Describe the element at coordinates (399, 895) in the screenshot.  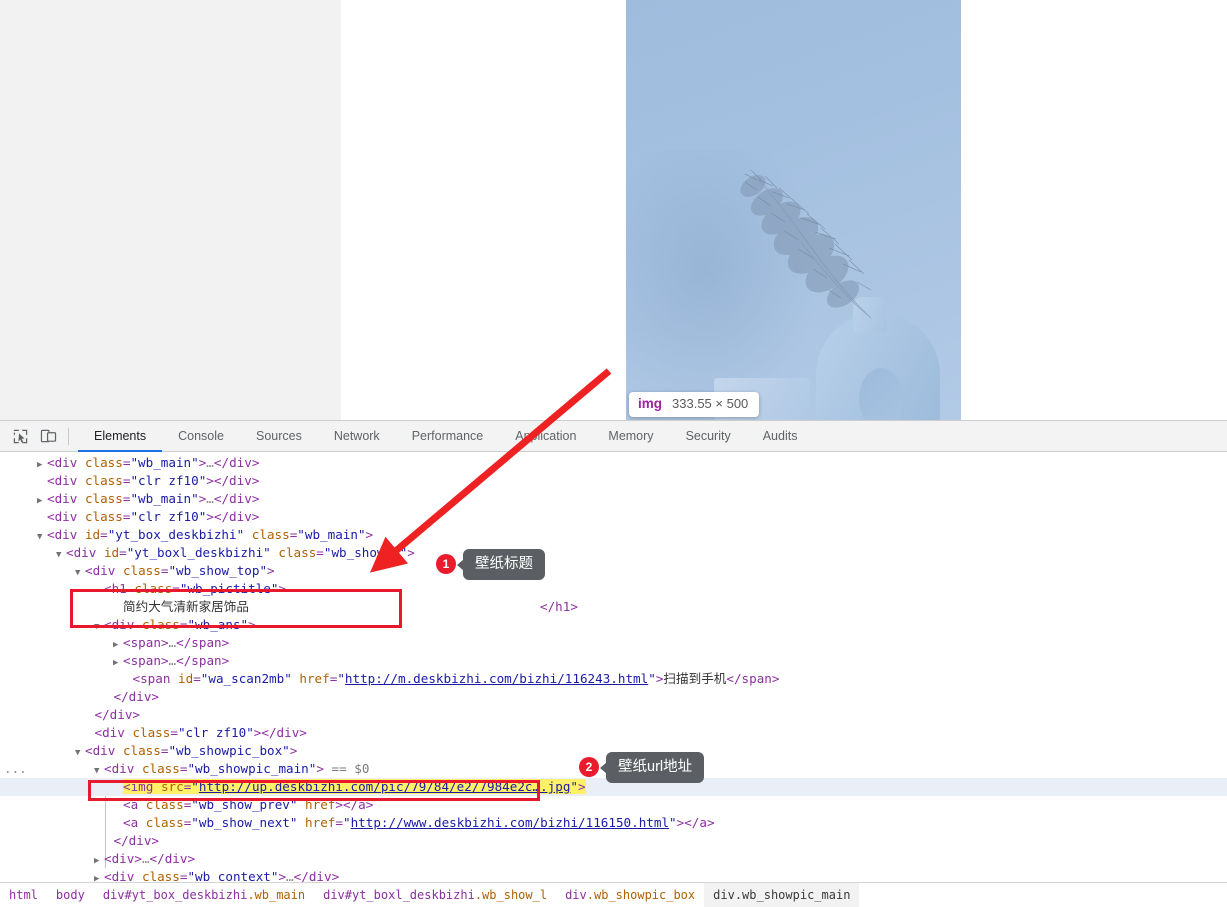
I see `breadcrumb-element-name: div#yt_boxl_deskbizhi` at that location.